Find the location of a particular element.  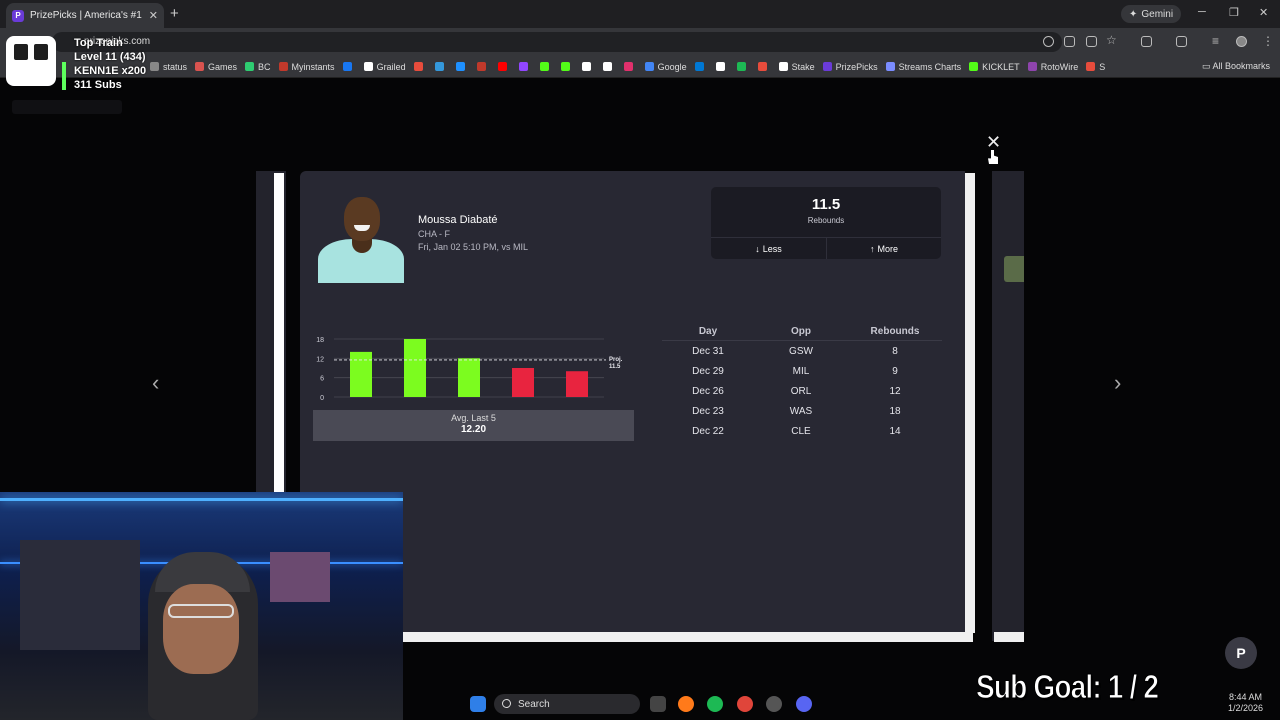

cell-day: Dec 23 is located at coordinates (708, 411).